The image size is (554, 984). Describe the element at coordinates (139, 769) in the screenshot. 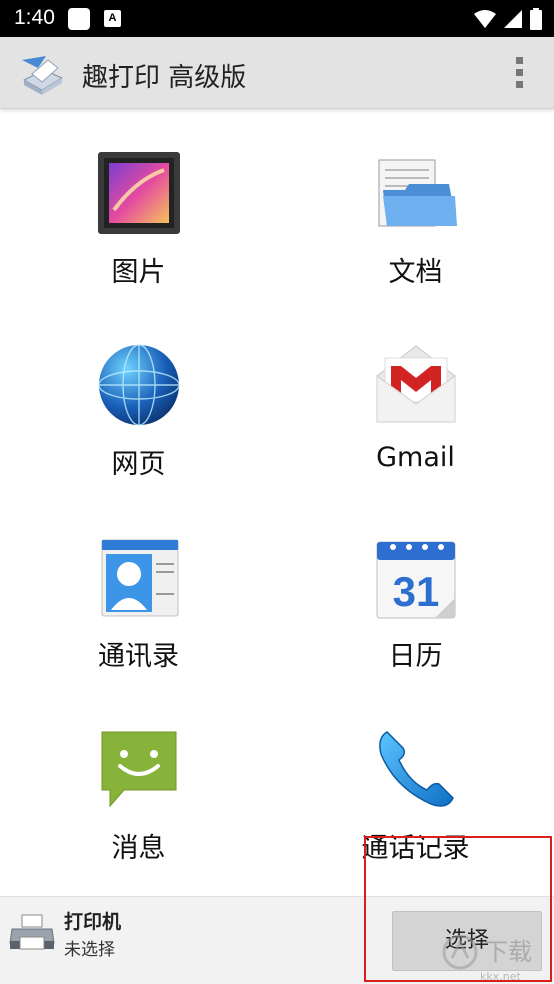

I see `message-icon` at that location.